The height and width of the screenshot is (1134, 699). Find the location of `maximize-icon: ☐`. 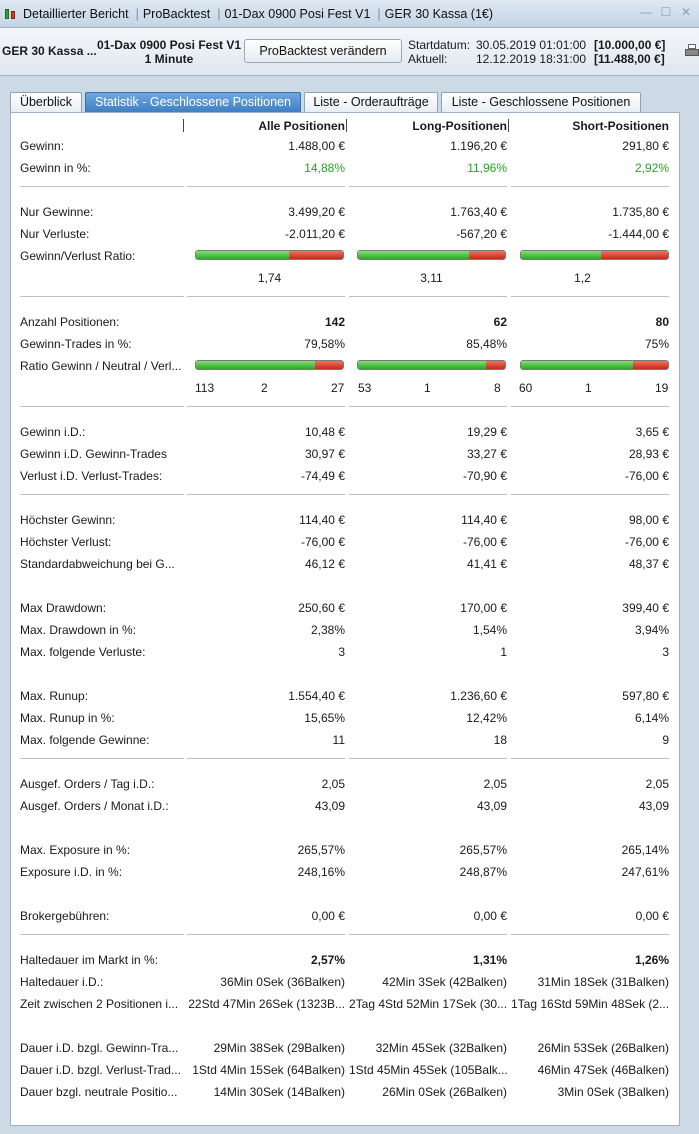

maximize-icon: ☐ is located at coordinates (666, 12).